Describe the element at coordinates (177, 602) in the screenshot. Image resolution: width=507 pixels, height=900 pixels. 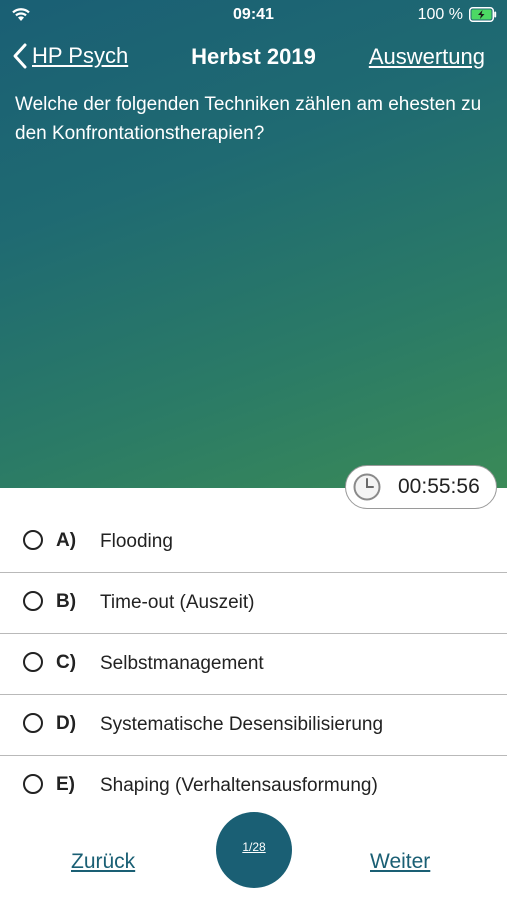
I see `option-text: Time-out (Auszeit)` at that location.